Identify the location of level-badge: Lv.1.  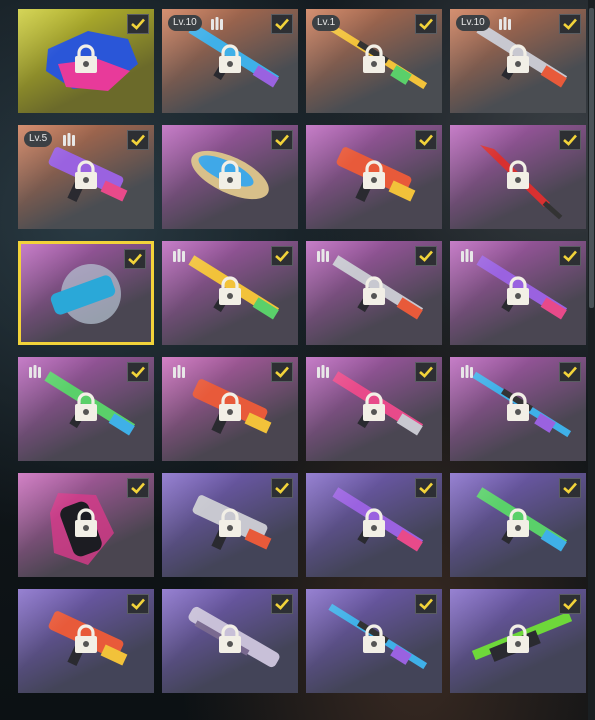
(326, 23).